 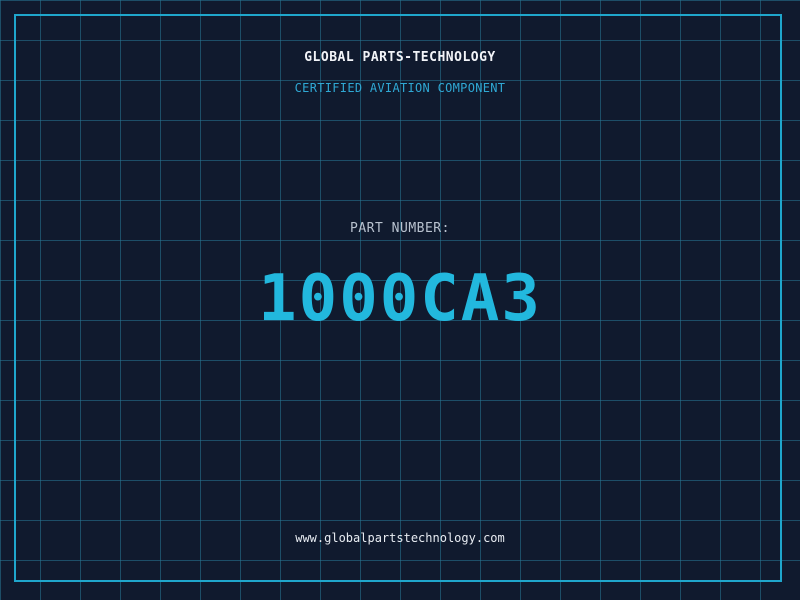 I want to click on part-number-caption: PART NUMBER:, so click(x=400, y=228).